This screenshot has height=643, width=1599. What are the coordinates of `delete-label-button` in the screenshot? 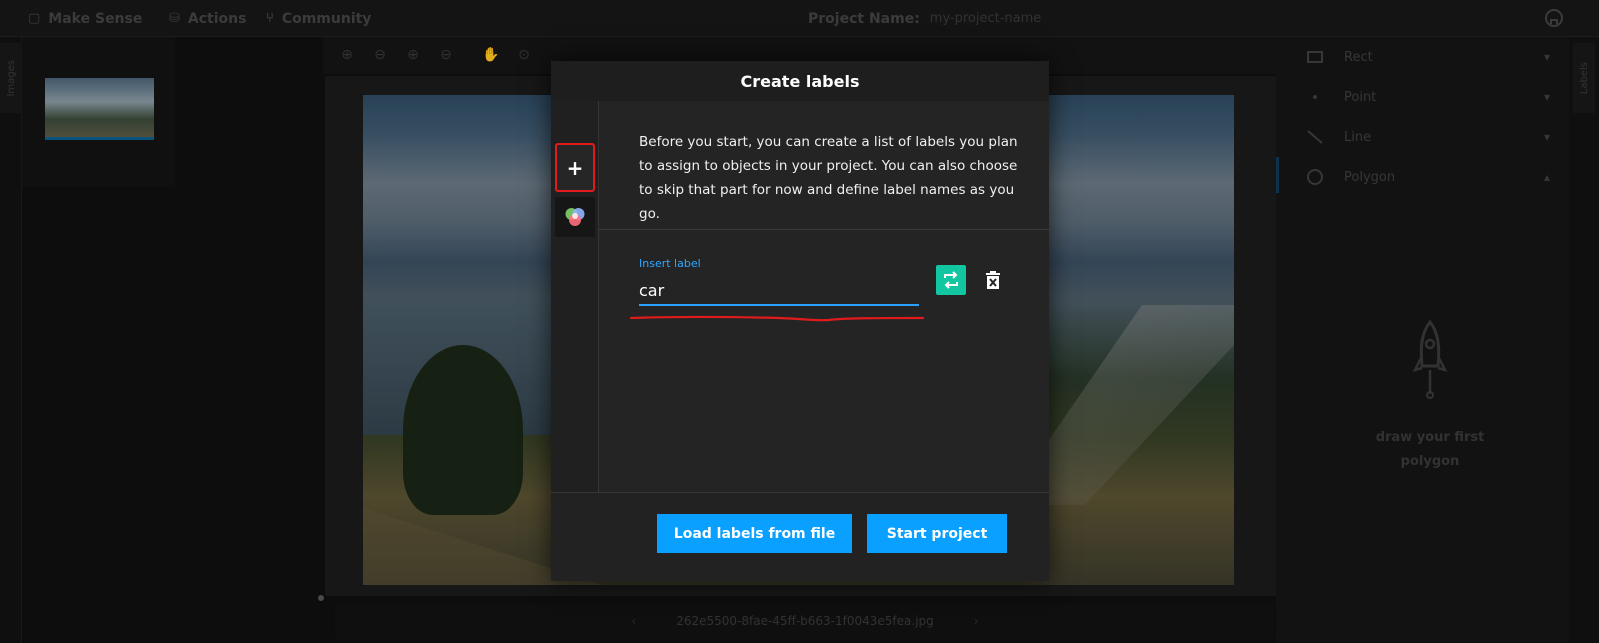 It's located at (993, 280).